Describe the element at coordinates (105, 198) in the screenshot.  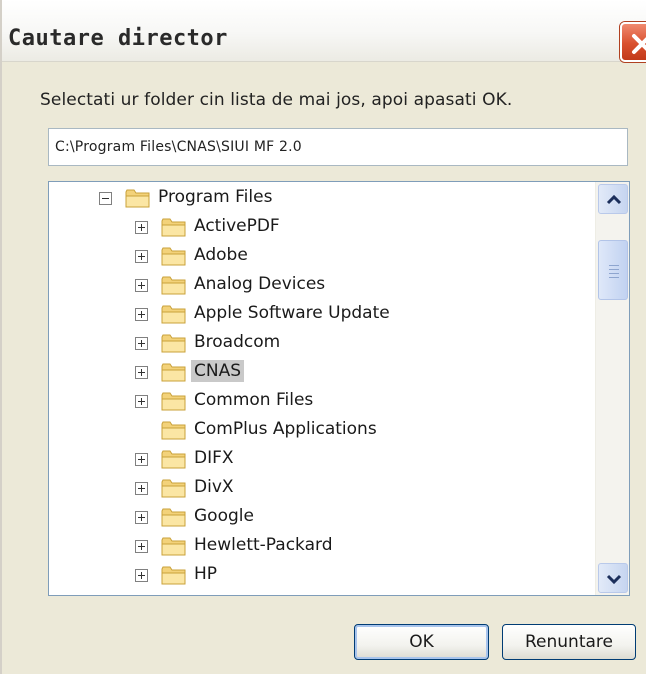
I see `collapse-icon` at that location.